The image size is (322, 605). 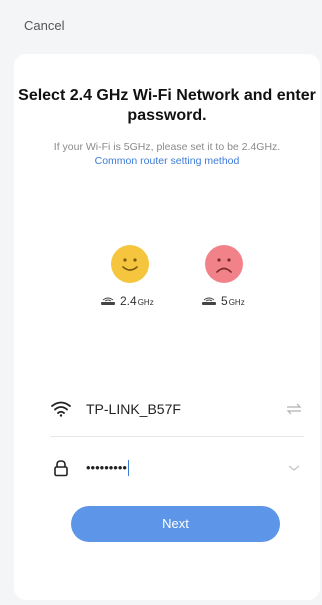 I want to click on wifi-network-field: TP-LINK_B57F, so click(x=177, y=409).